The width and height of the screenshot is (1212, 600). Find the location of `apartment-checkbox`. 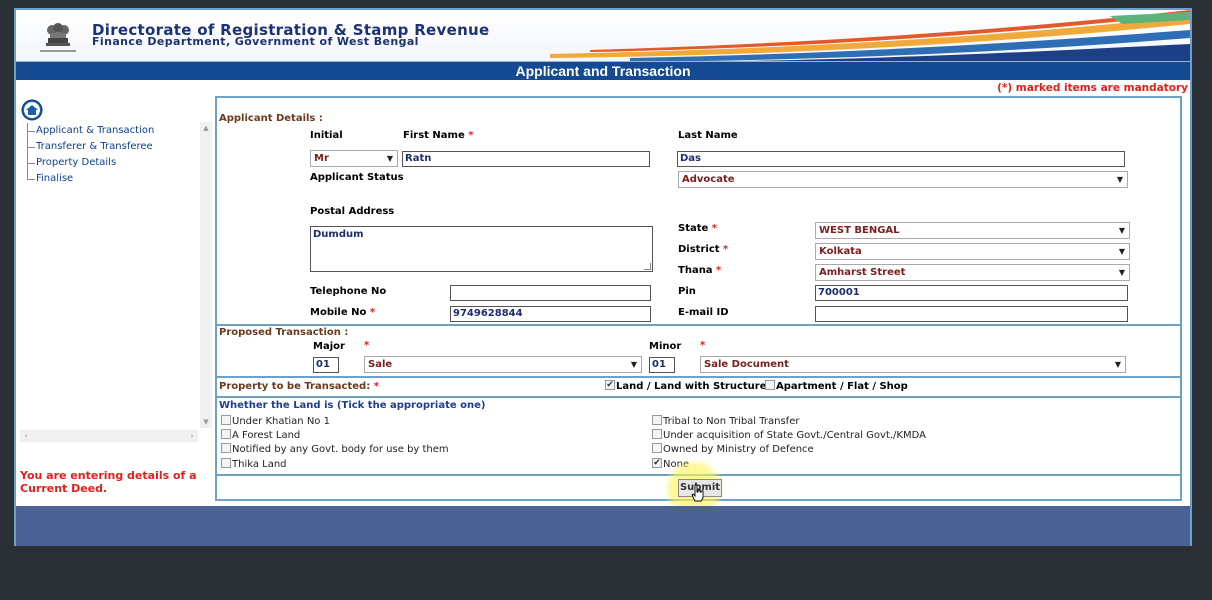

apartment-checkbox is located at coordinates (770, 385).